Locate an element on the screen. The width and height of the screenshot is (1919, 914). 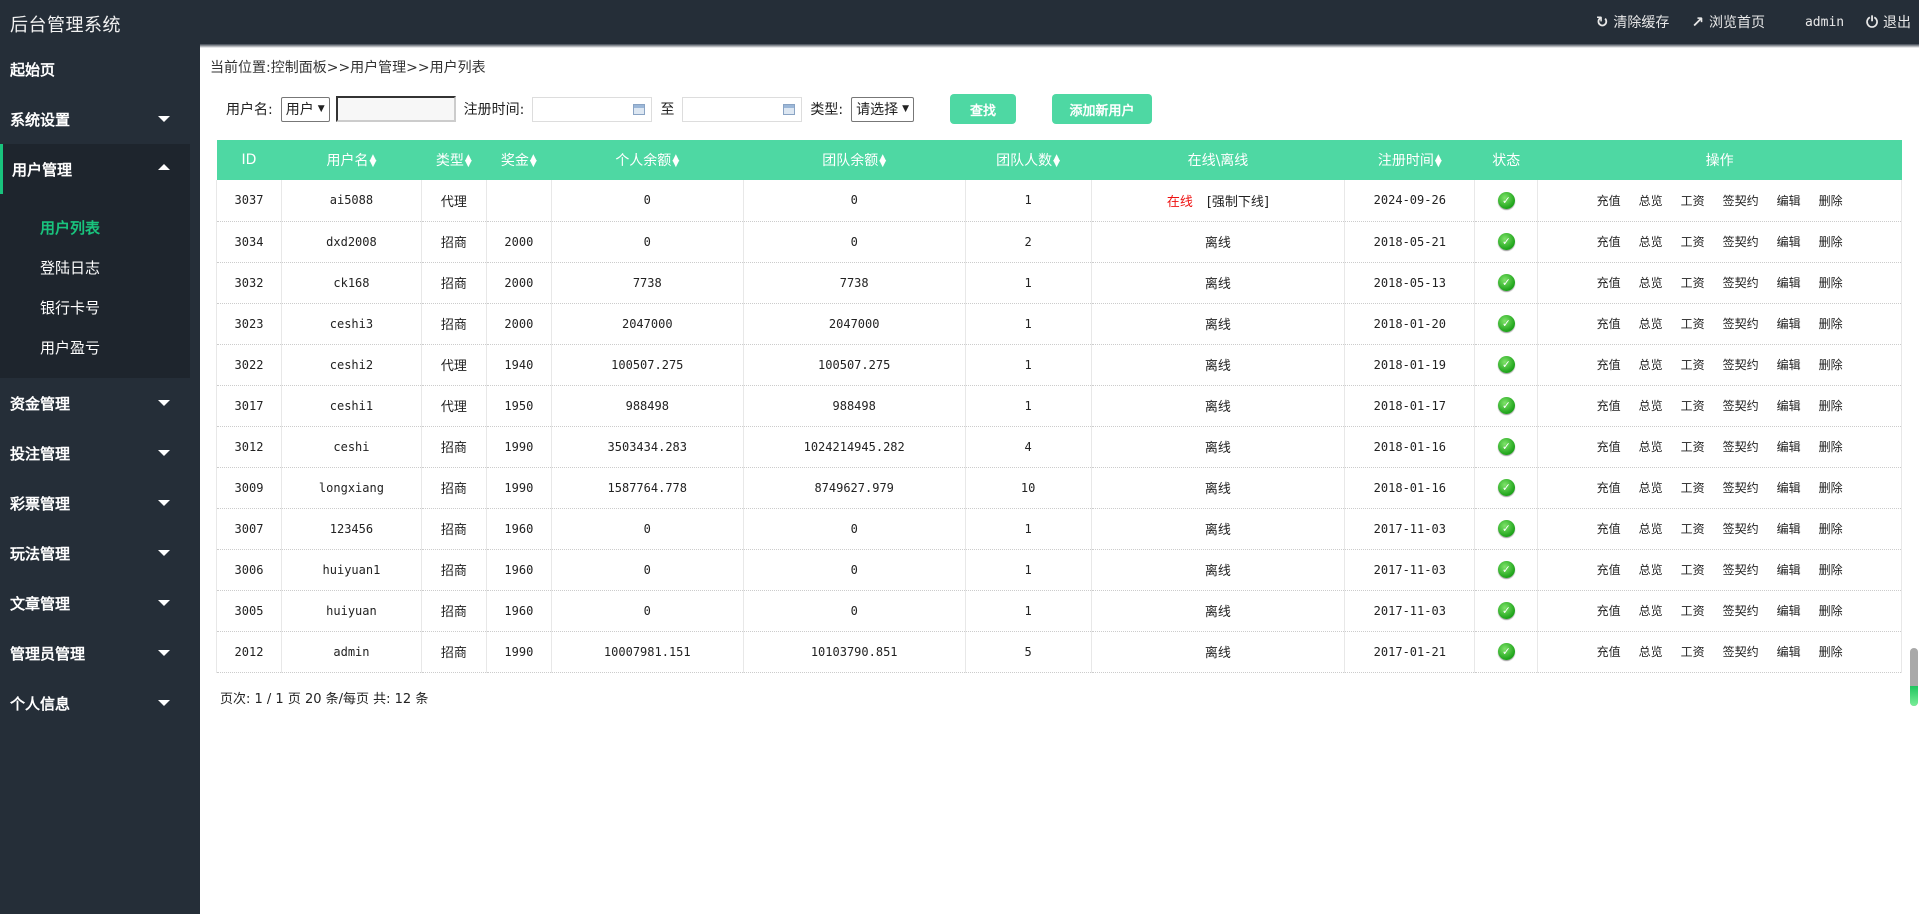
column-header: 注册时间▲ ▼ is located at coordinates (1409, 160).